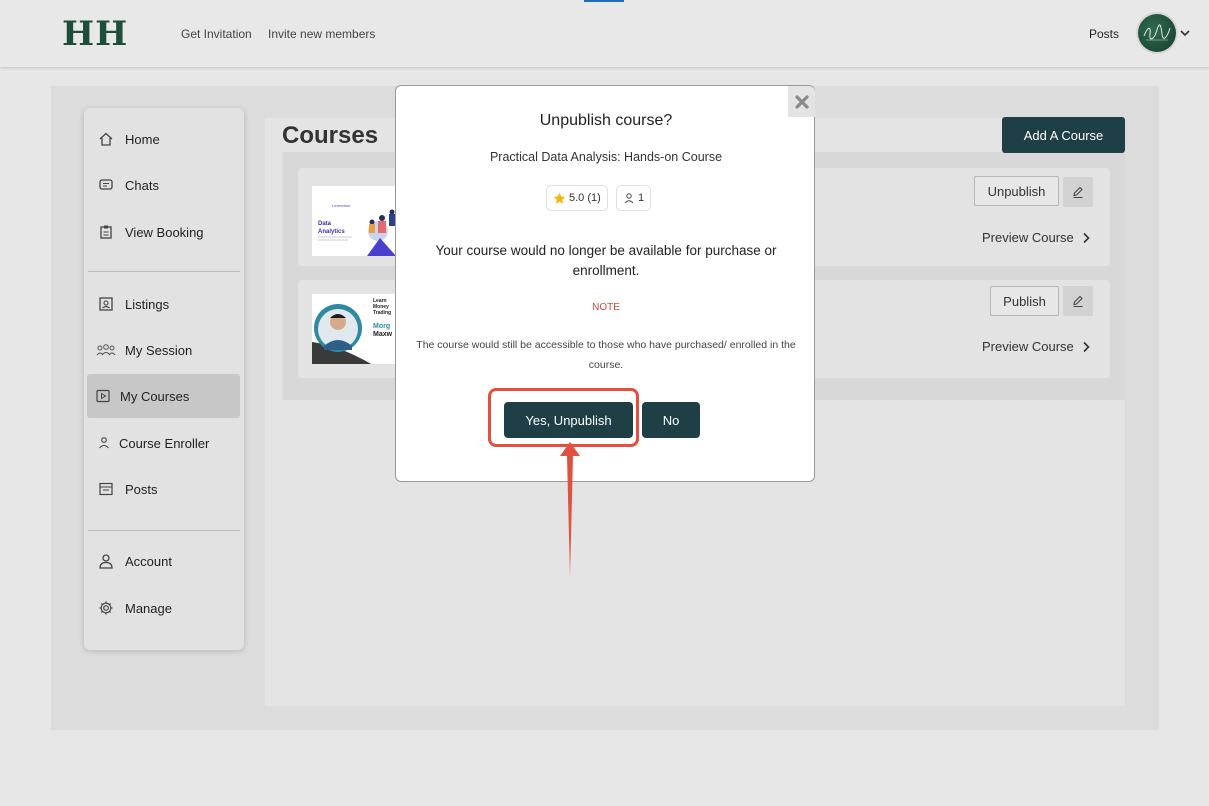 The image size is (1209, 806). What do you see at coordinates (585, 198) in the screenshot?
I see `rating-value: 5.0 (1)` at bounding box center [585, 198].